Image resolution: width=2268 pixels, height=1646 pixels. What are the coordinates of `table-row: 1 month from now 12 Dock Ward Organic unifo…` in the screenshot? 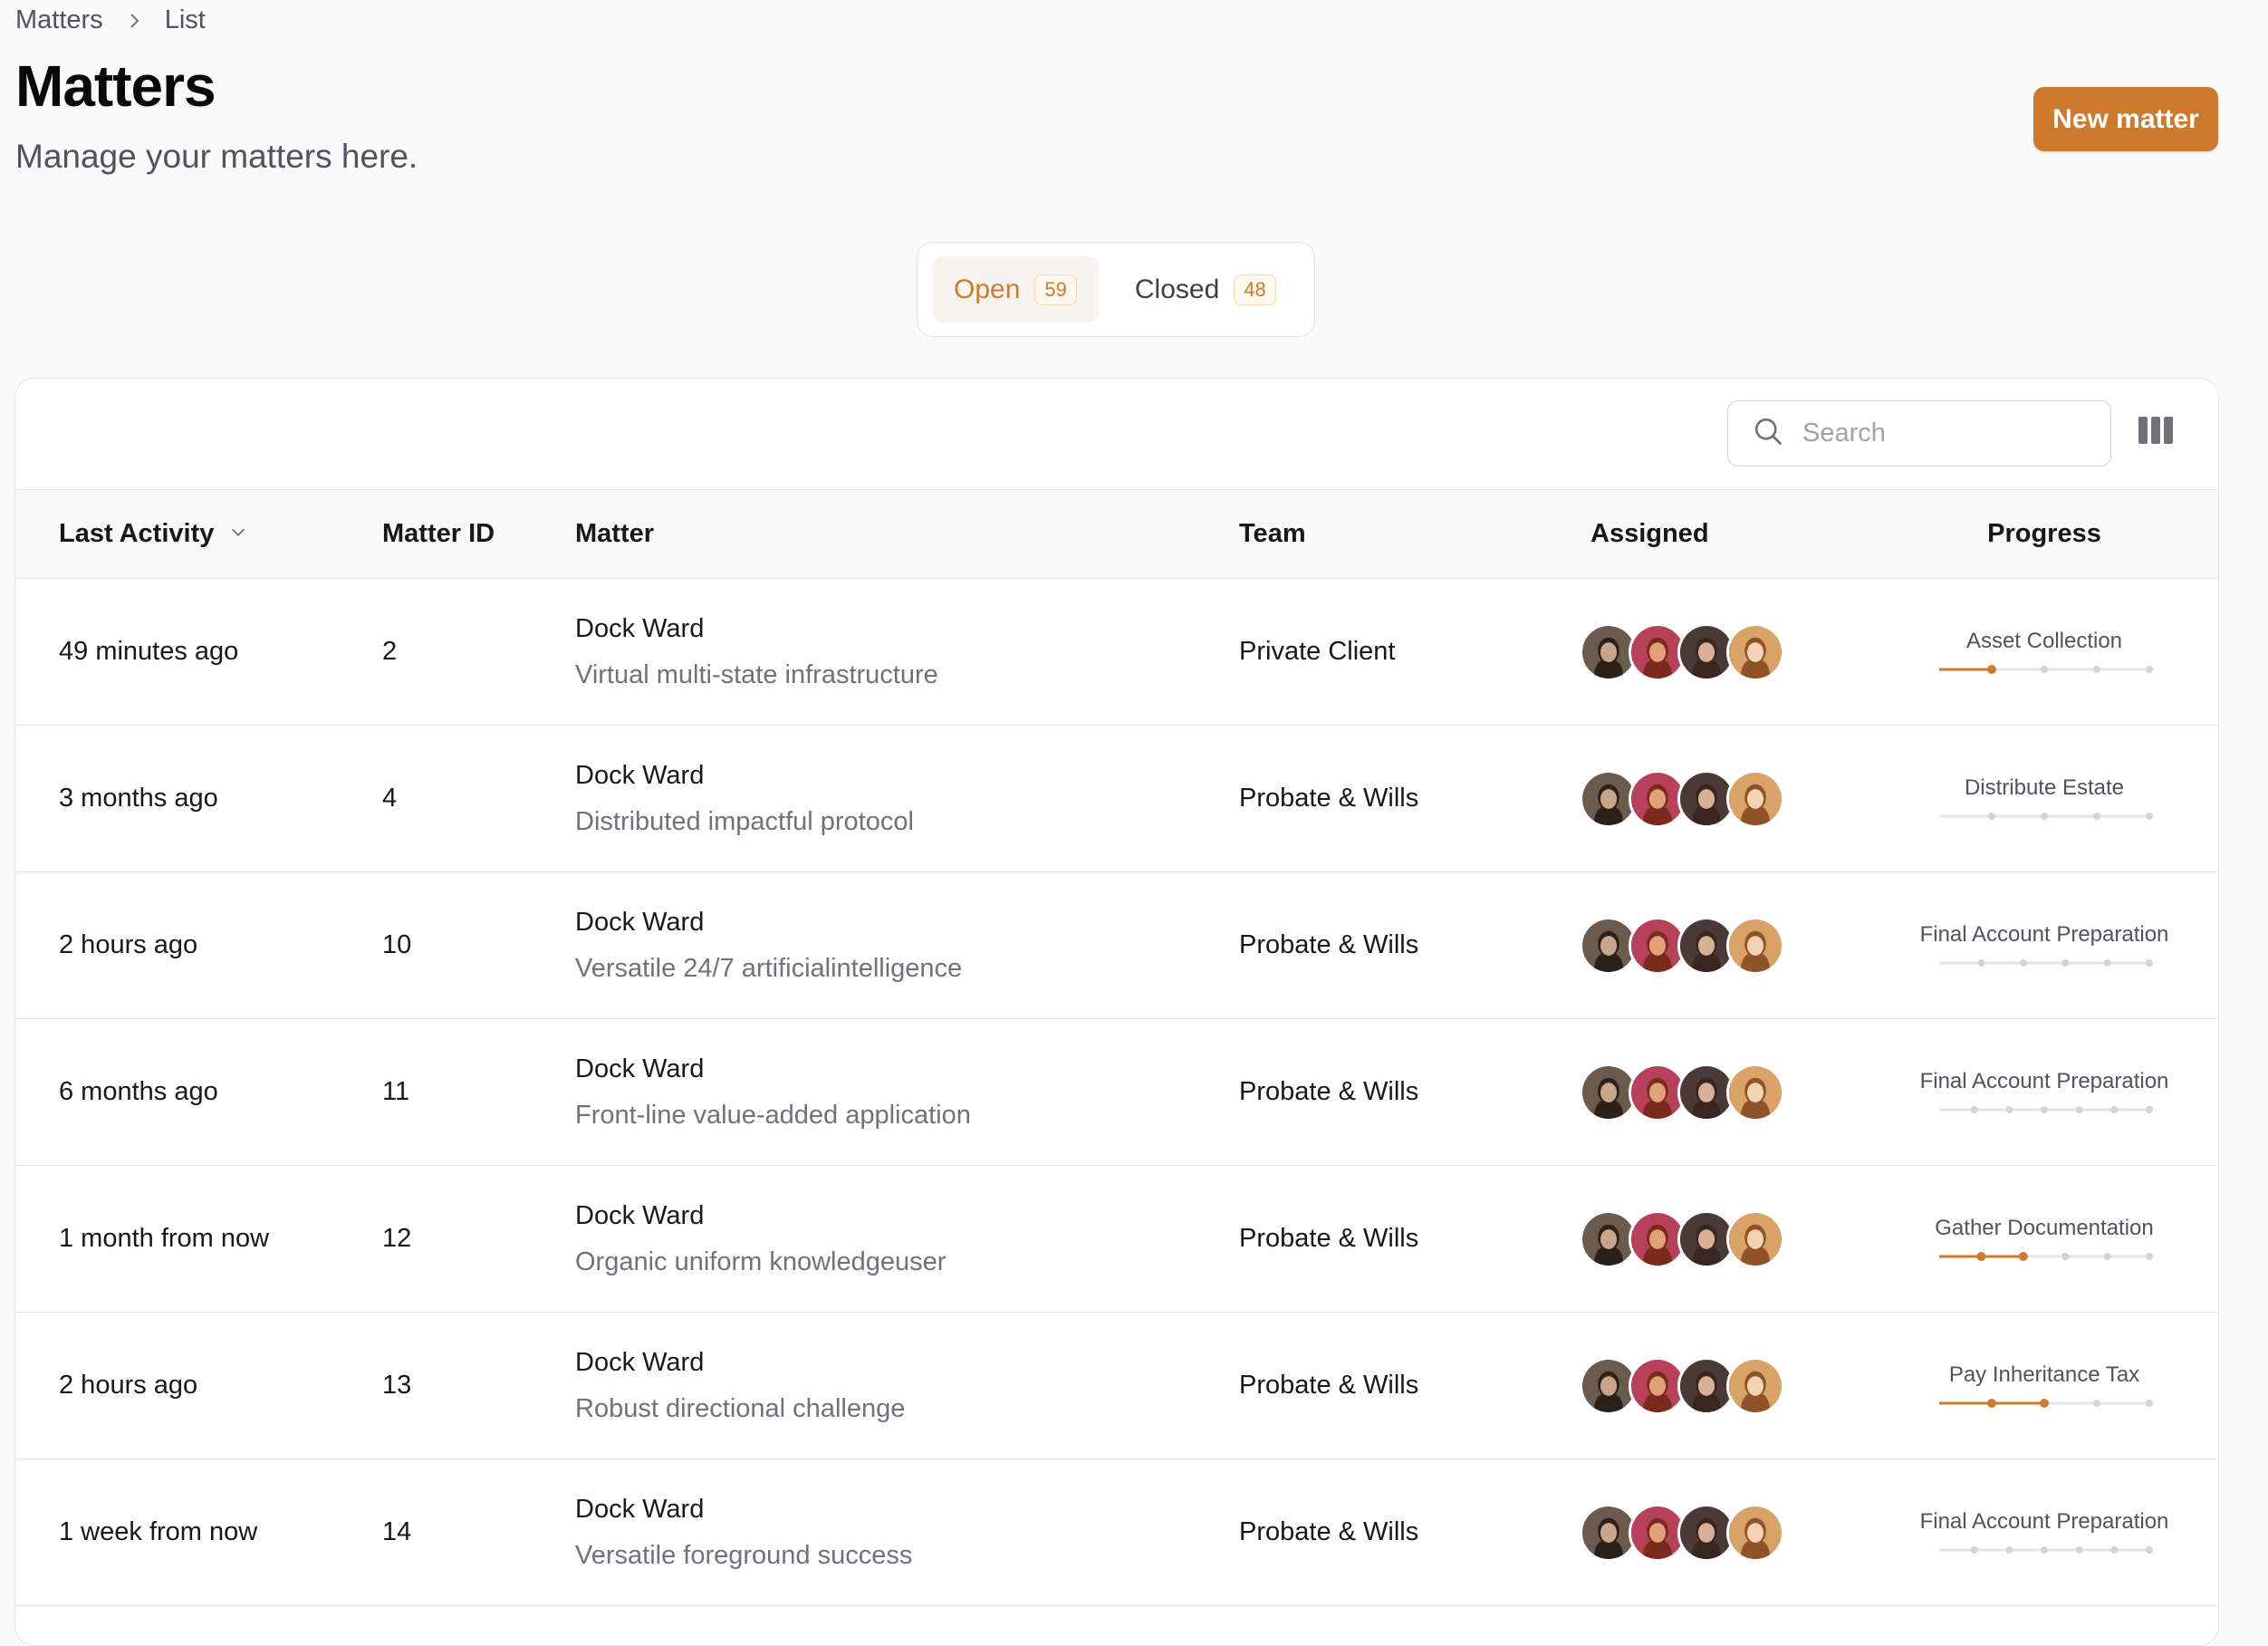 It's located at (1116, 1239).